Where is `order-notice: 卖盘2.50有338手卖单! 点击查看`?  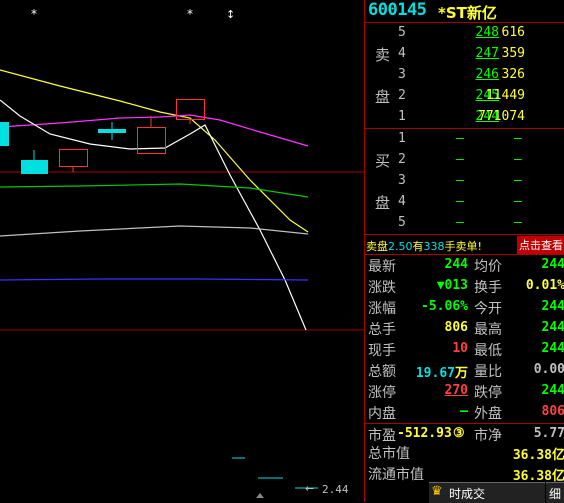 order-notice: 卖盘2.50有338手卖单! 点击查看 is located at coordinates (464, 245).